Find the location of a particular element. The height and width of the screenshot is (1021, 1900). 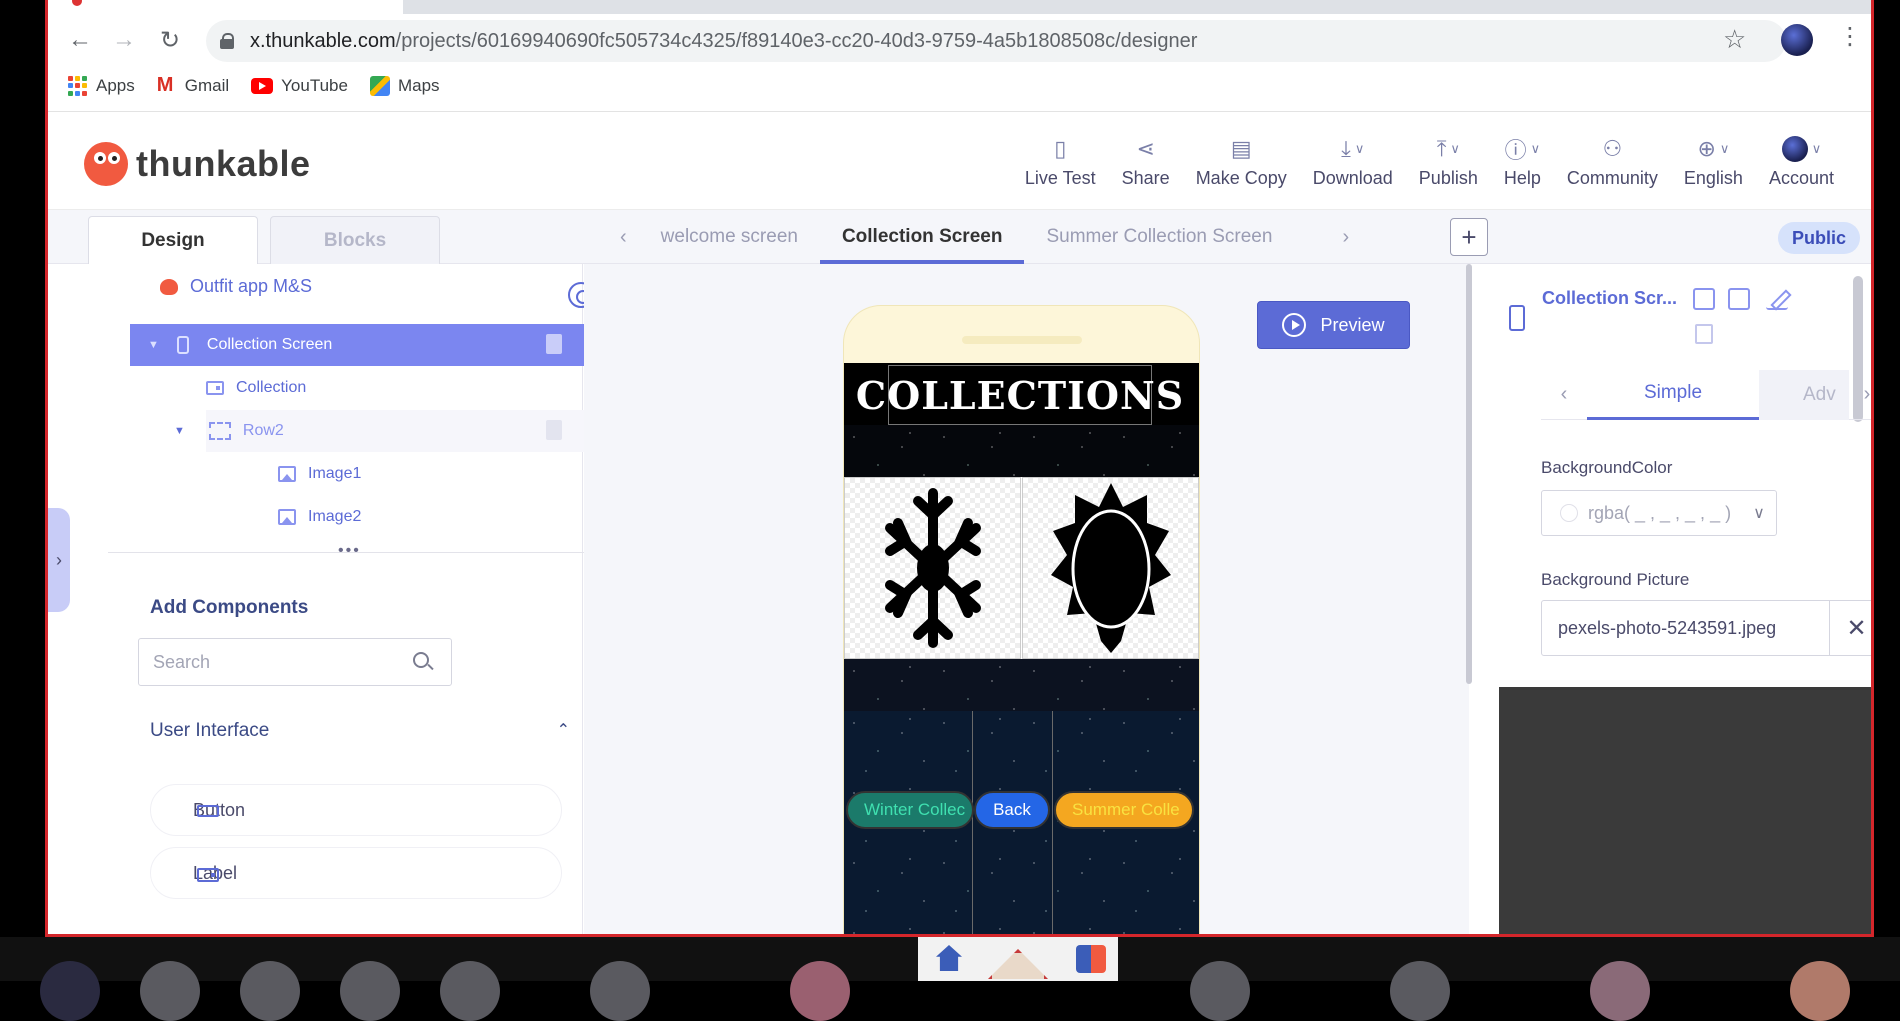

tree-item-row2: ▼ Row2 is located at coordinates (381, 431).